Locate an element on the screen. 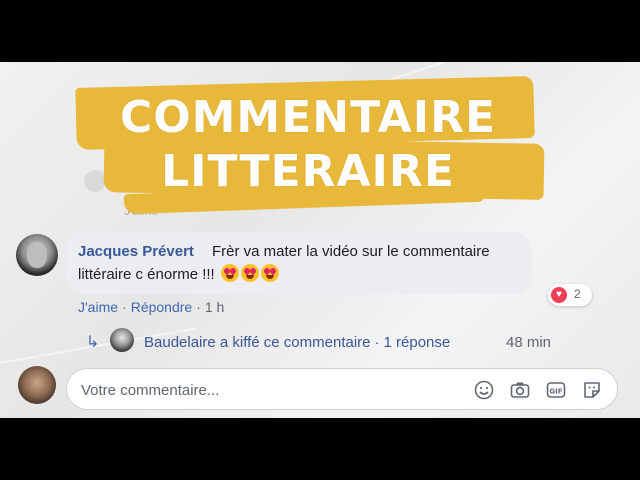 This screenshot has height=480, width=640. reply-time: 48 min is located at coordinates (529, 342).